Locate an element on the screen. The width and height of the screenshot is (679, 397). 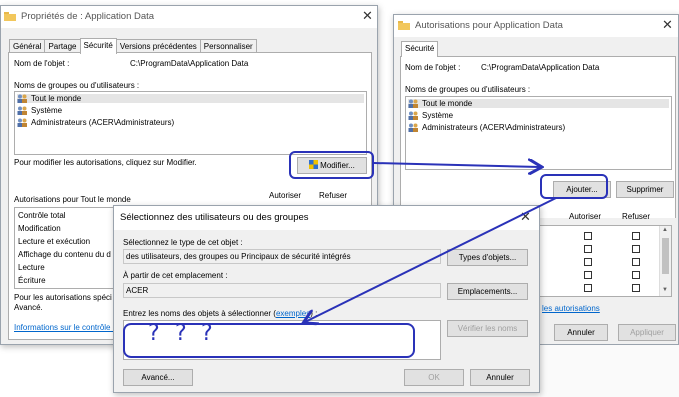
scrollbar: ▲ ▼ is located at coordinates (665, 261).